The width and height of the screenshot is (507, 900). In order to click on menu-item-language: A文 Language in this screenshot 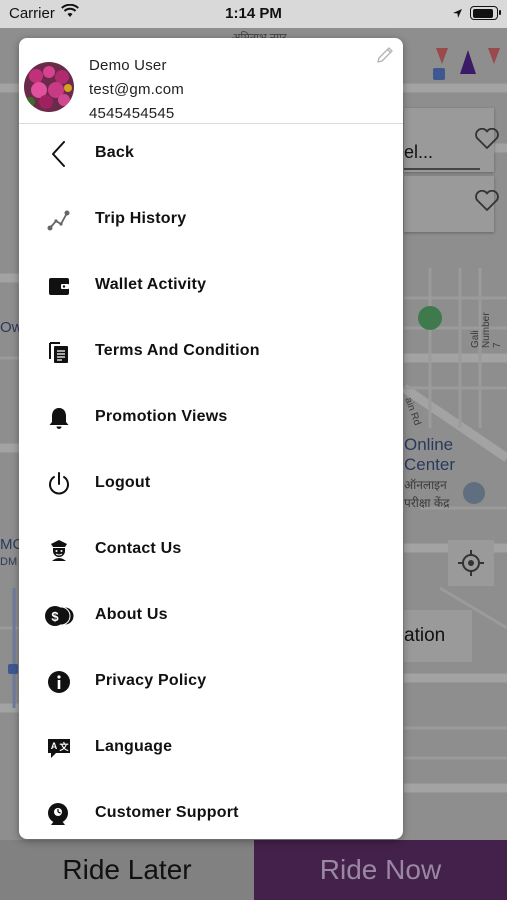, I will do `click(211, 748)`.